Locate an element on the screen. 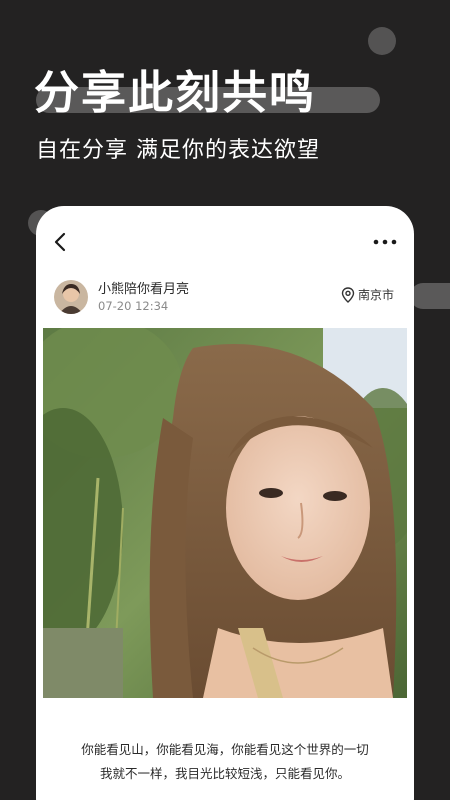 This screenshot has width=450, height=800. more-dots-icon is located at coordinates (385, 242).